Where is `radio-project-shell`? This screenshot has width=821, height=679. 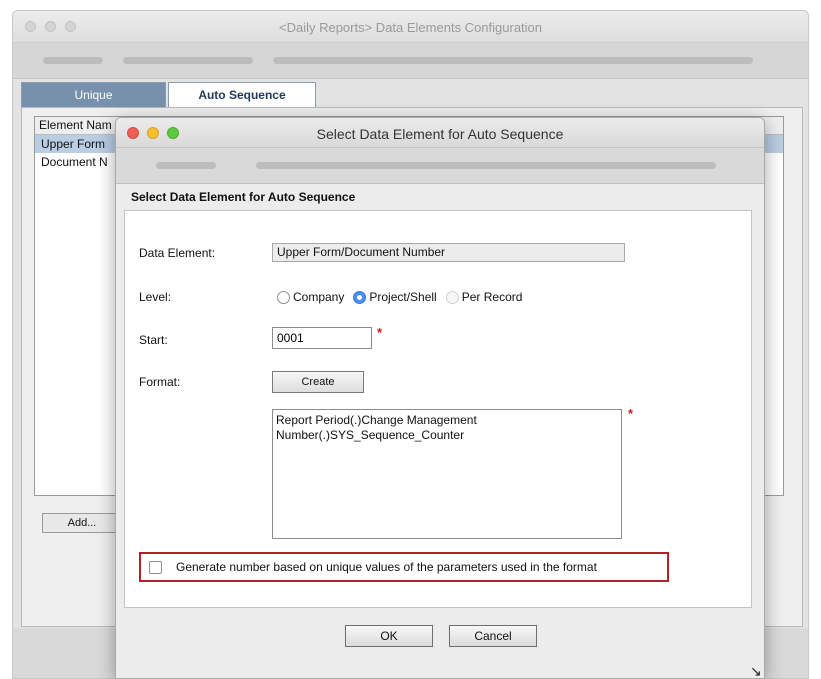
radio-project-shell is located at coordinates (360, 297).